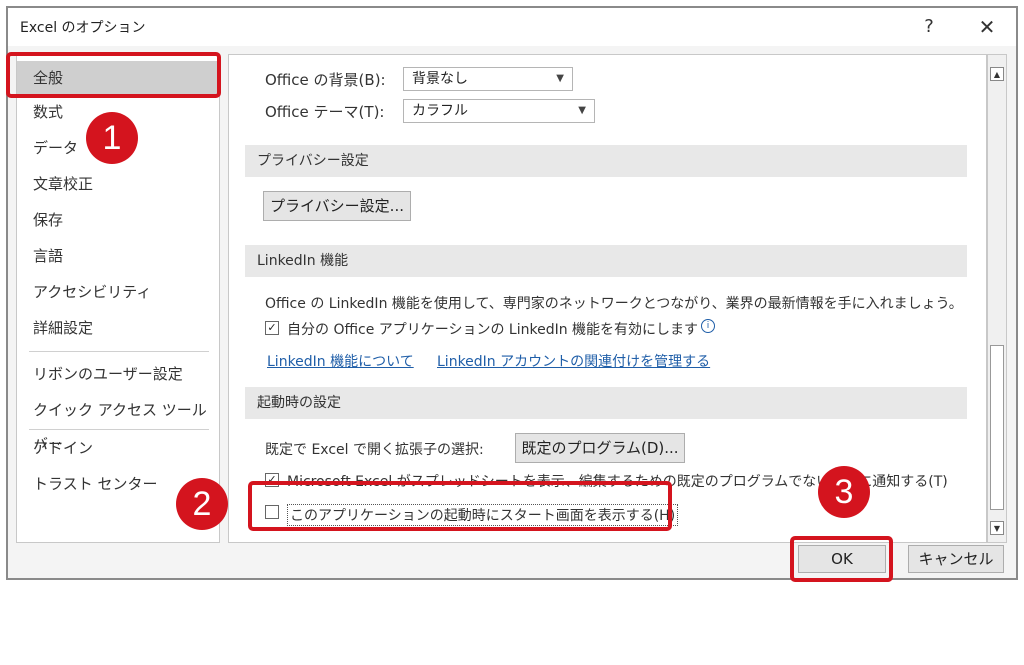 Image resolution: width=1024 pixels, height=665 pixels. I want to click on info-icon: i, so click(708, 326).